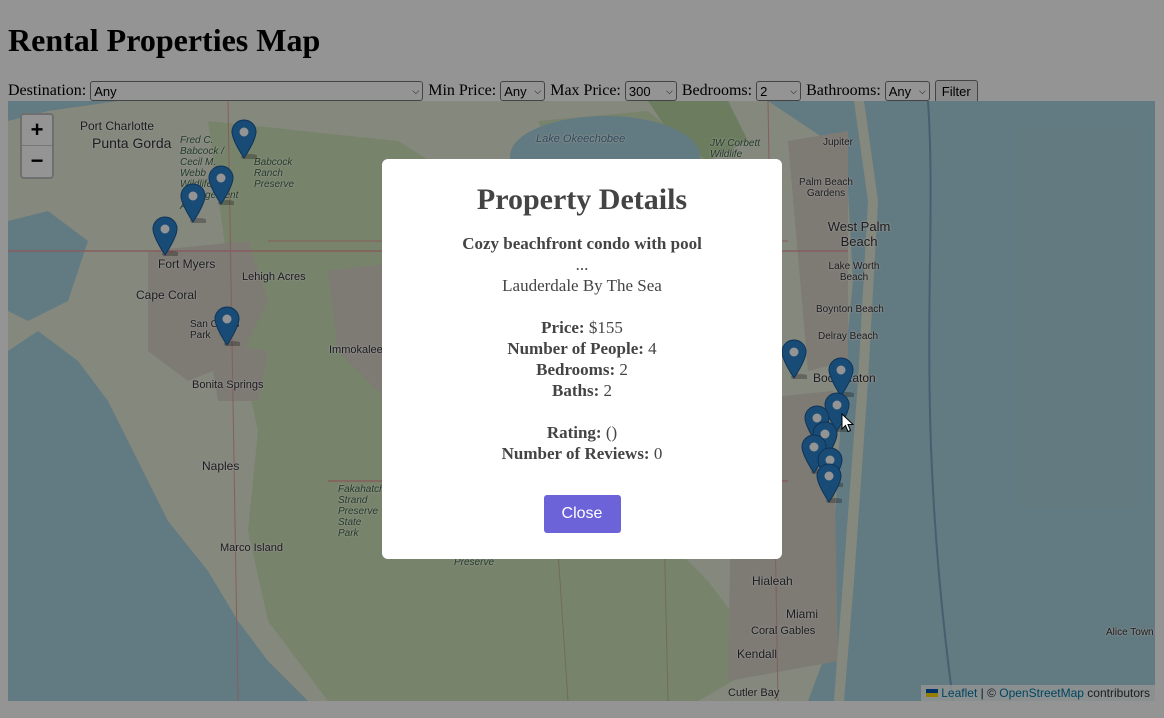 This screenshot has height=718, width=1164. What do you see at coordinates (582, 327) in the screenshot?
I see `price-row: Price: $155` at bounding box center [582, 327].